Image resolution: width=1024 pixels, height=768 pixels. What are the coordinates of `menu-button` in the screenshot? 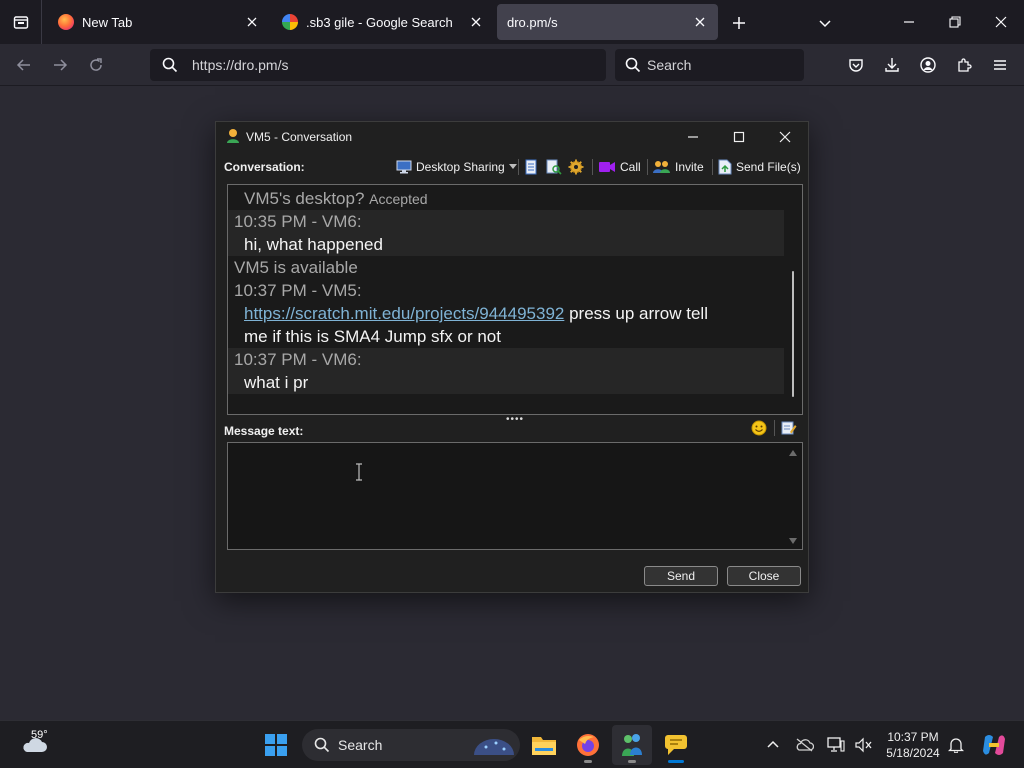 It's located at (1000, 65).